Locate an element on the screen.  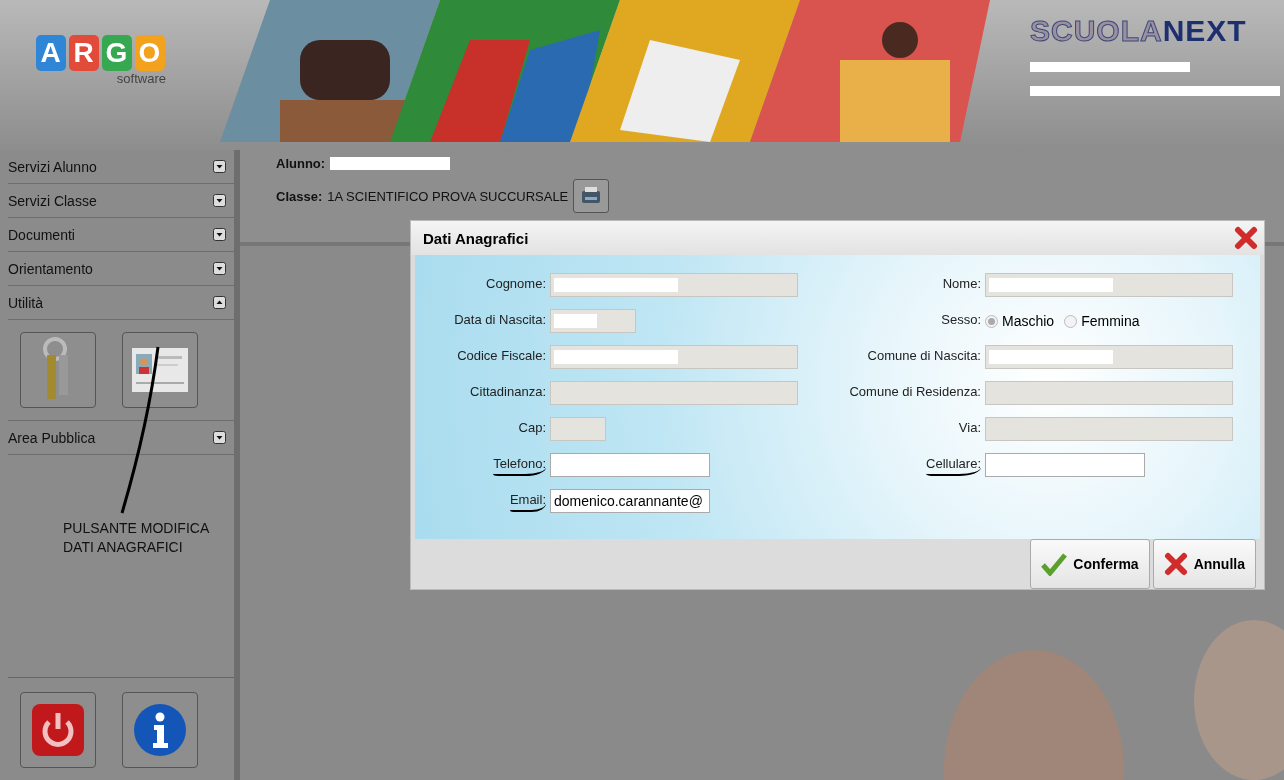
logo-letter: O is located at coordinates (149, 52).